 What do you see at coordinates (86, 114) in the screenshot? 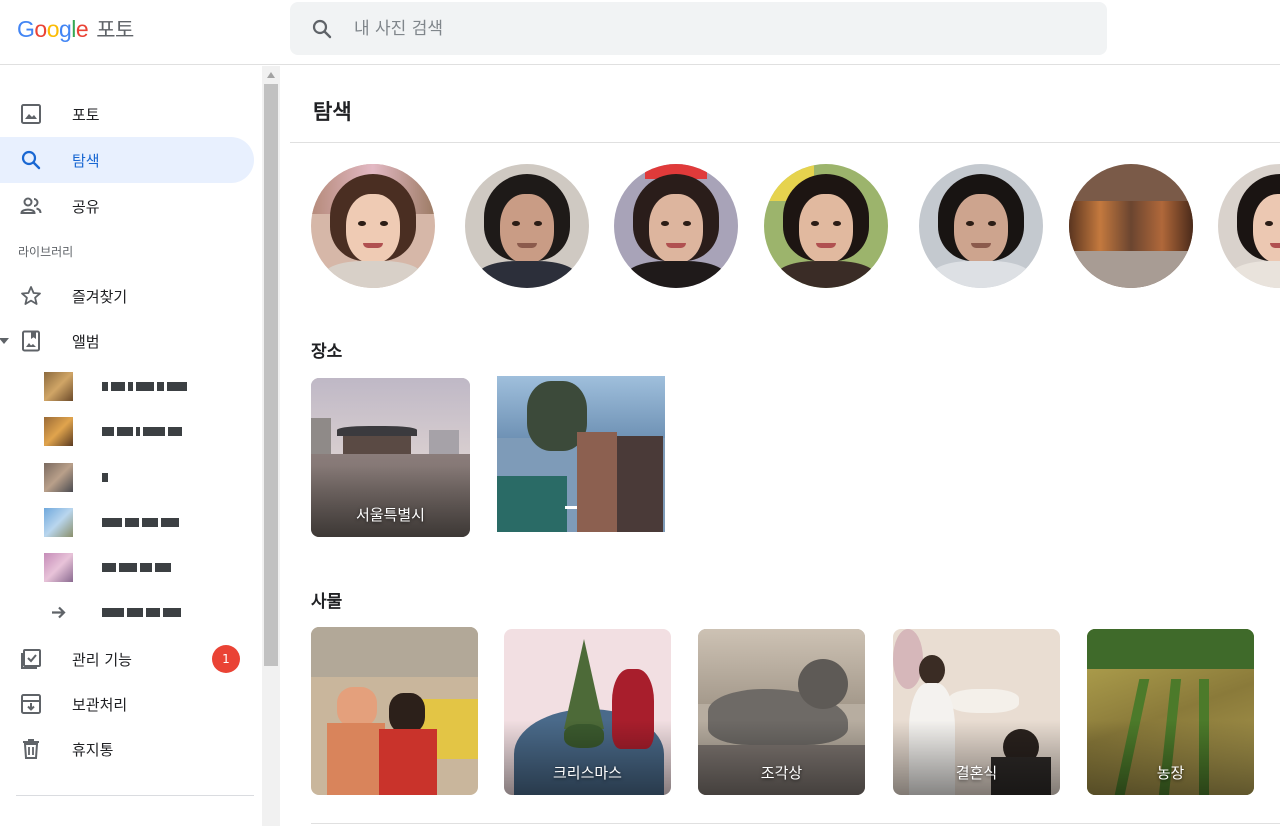
I see `sidebar-item-label: 포토` at bounding box center [86, 114].